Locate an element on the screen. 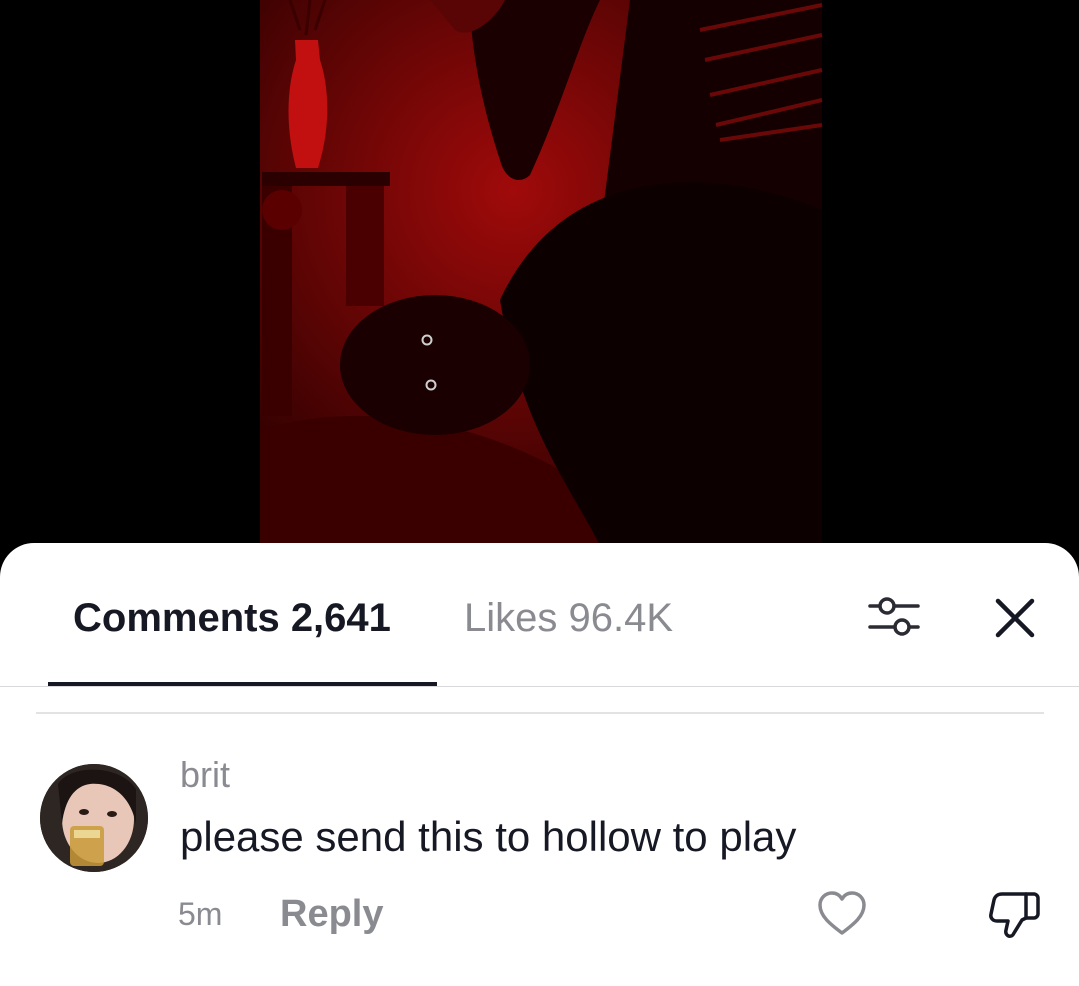 Image resolution: width=1079 pixels, height=986 pixels. dislike-button is located at coordinates (1014, 914).